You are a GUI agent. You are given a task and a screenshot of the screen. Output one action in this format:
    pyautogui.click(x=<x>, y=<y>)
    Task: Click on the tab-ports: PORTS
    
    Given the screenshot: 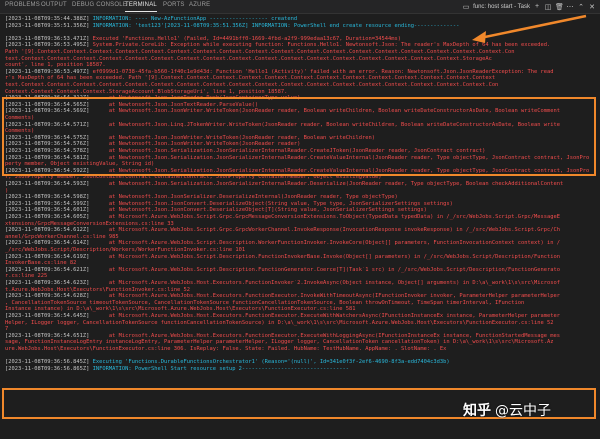 What is the action you would take?
    pyautogui.click(x=174, y=5)
    